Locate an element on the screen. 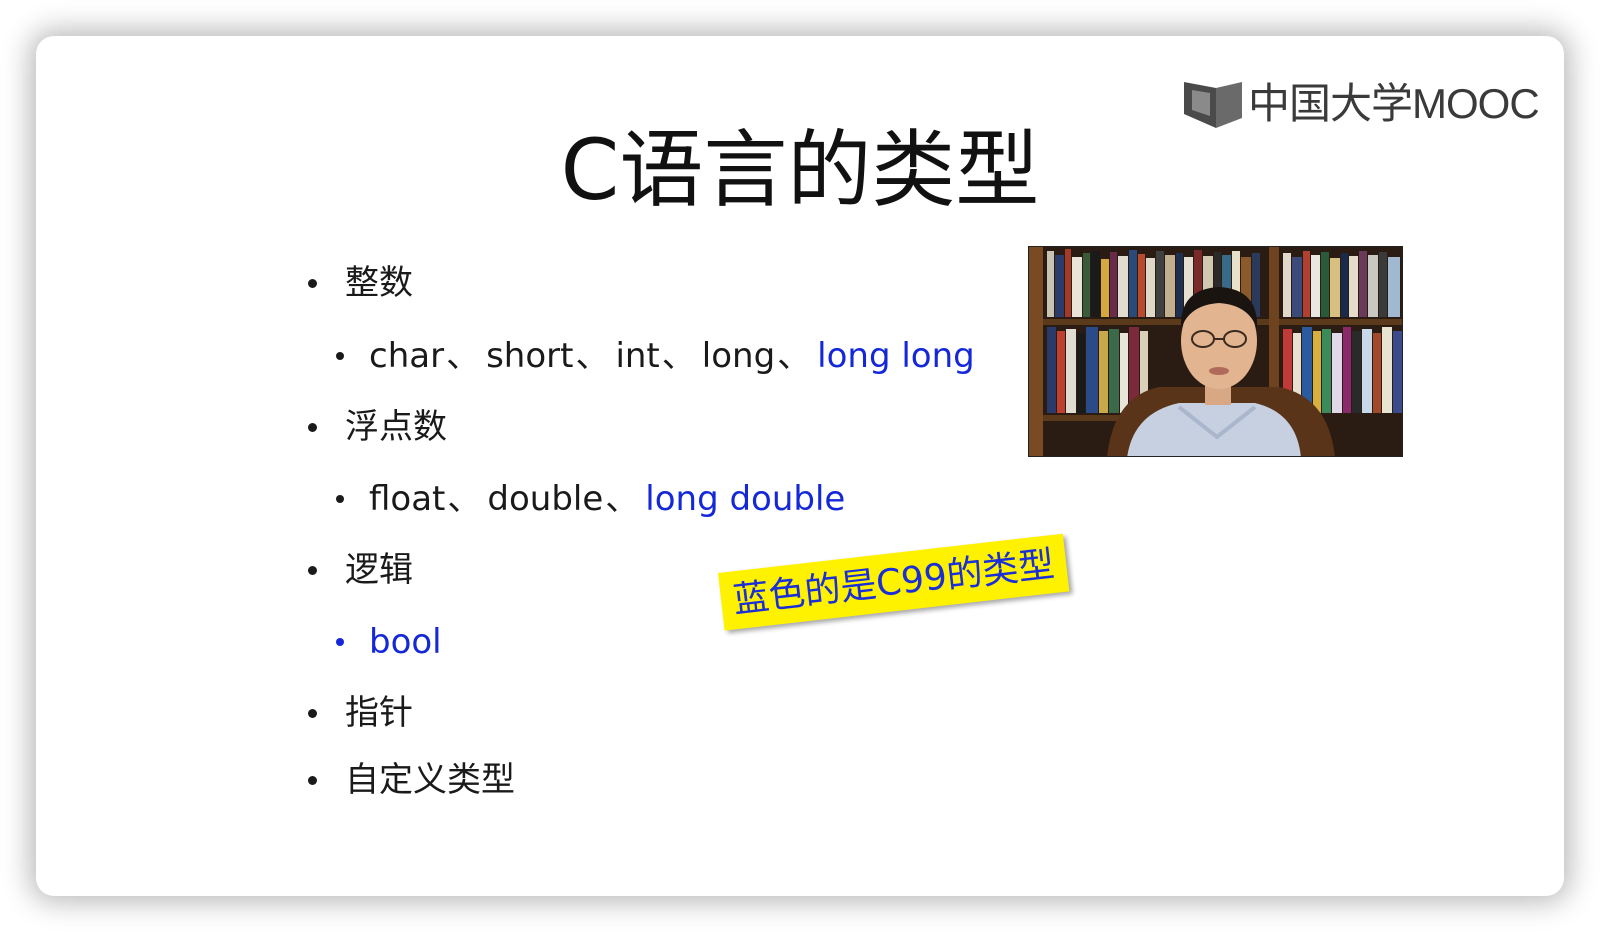 The height and width of the screenshot is (932, 1600). bullet-integer: 整数 is located at coordinates (360, 283).